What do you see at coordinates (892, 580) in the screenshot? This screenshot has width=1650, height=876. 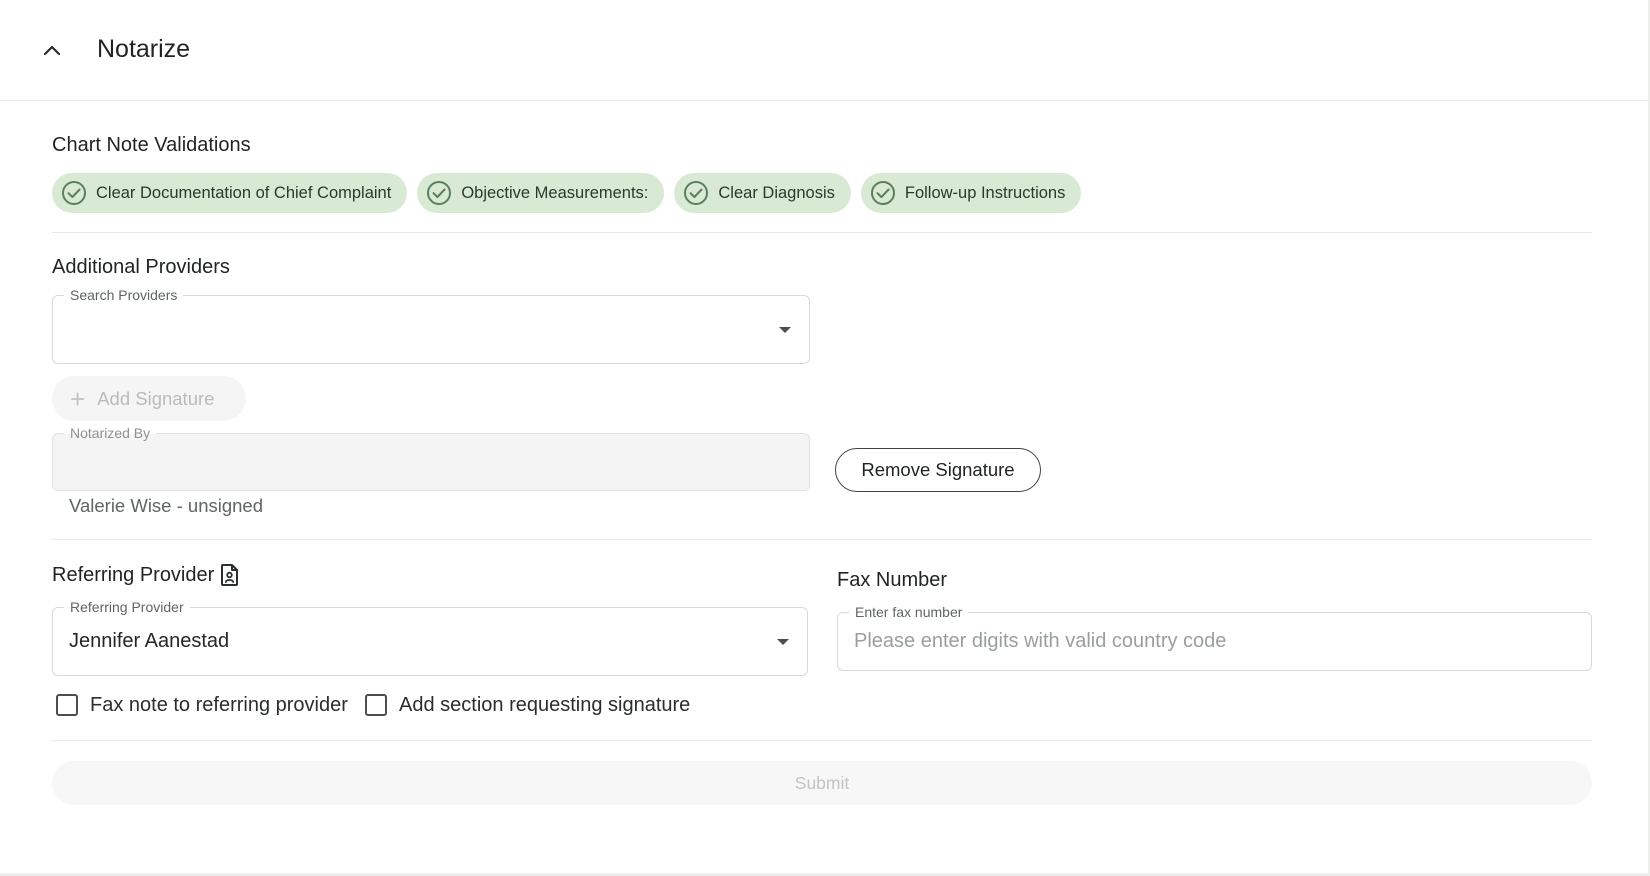 I see `fax-number-title: Fax Number` at bounding box center [892, 580].